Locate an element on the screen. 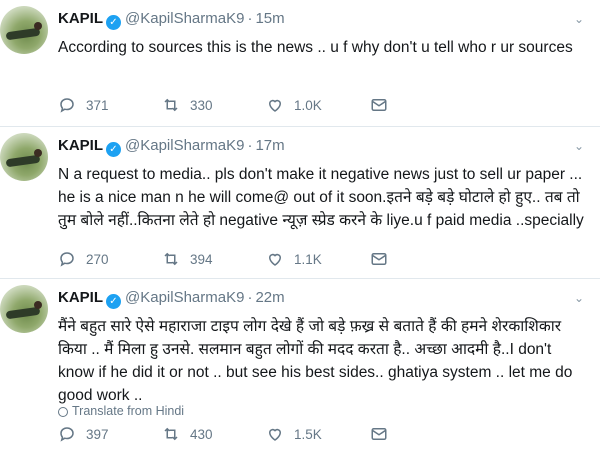 This screenshot has width=600, height=450. translate-link: Translate from Hindi is located at coordinates (121, 411).